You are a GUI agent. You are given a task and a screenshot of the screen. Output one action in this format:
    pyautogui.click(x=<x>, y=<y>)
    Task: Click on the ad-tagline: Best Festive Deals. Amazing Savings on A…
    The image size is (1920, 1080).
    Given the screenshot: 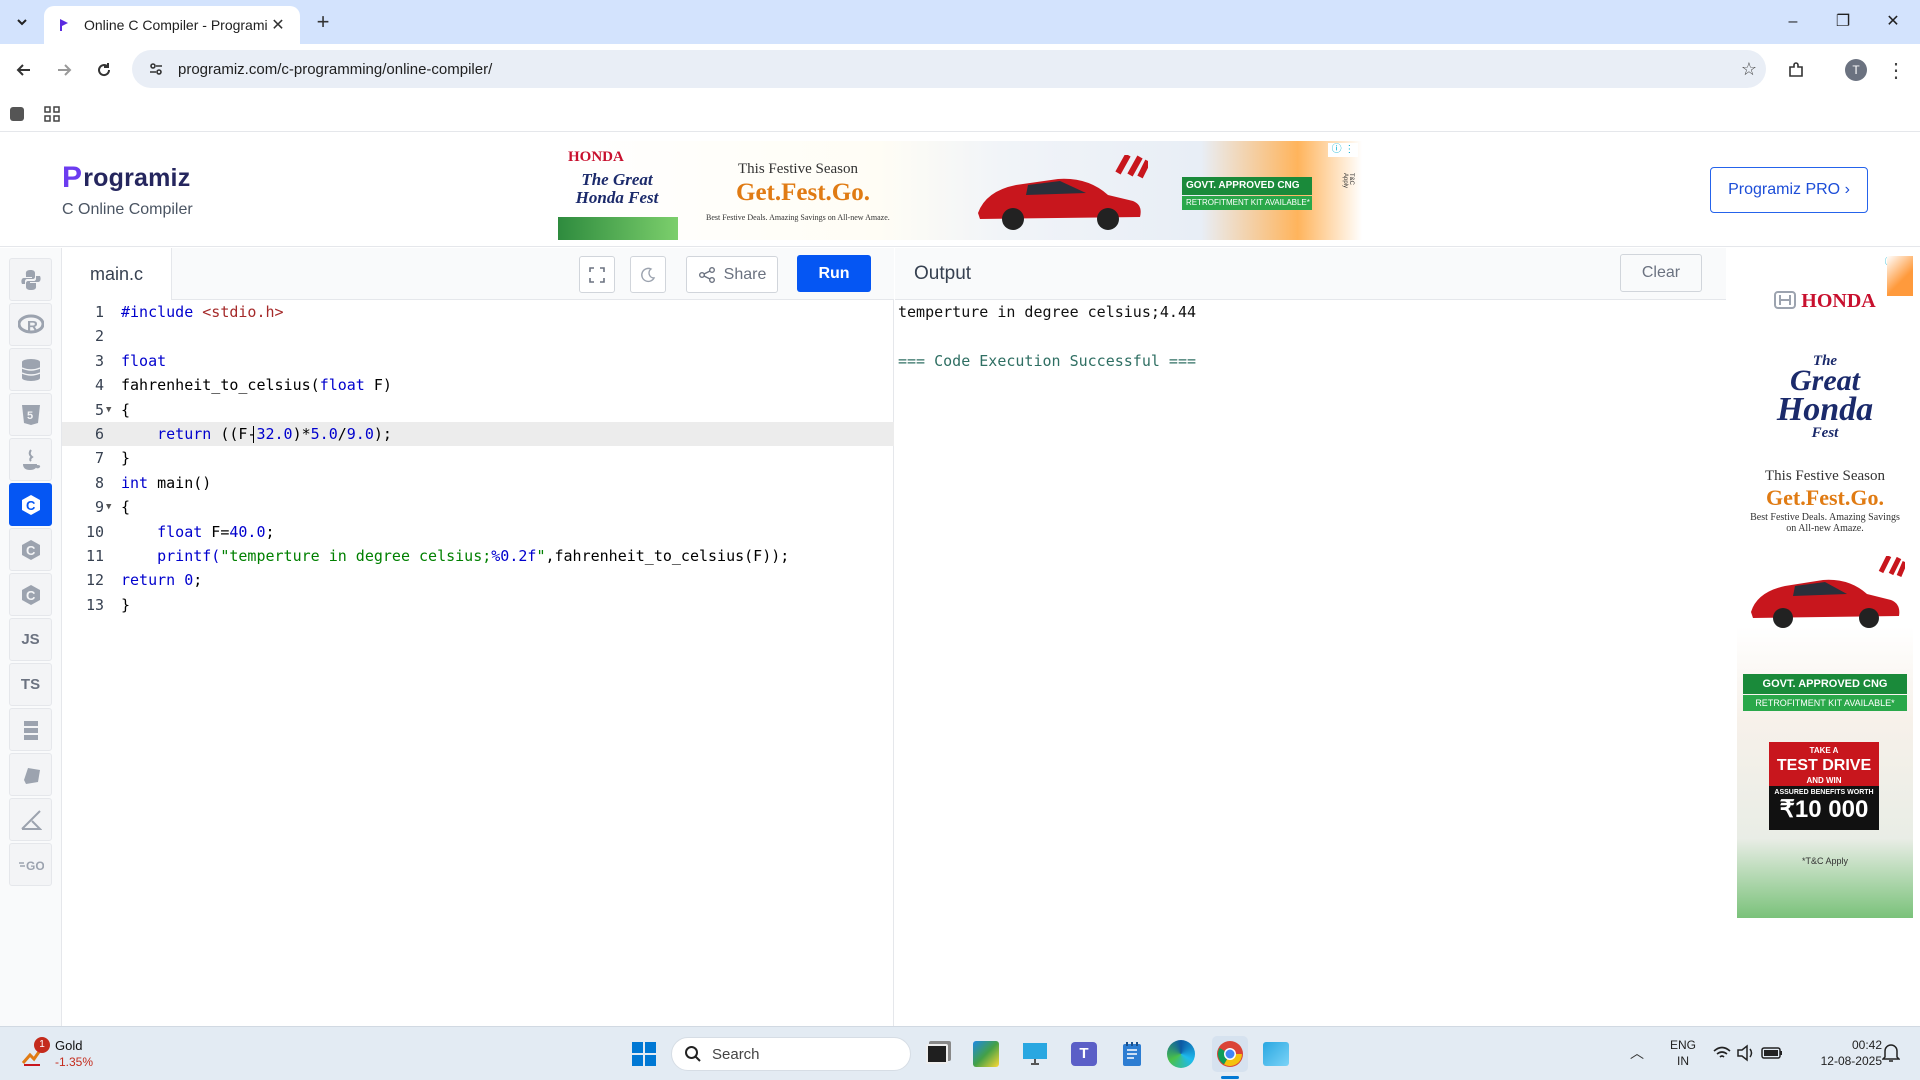 What is the action you would take?
    pyautogui.click(x=1825, y=523)
    